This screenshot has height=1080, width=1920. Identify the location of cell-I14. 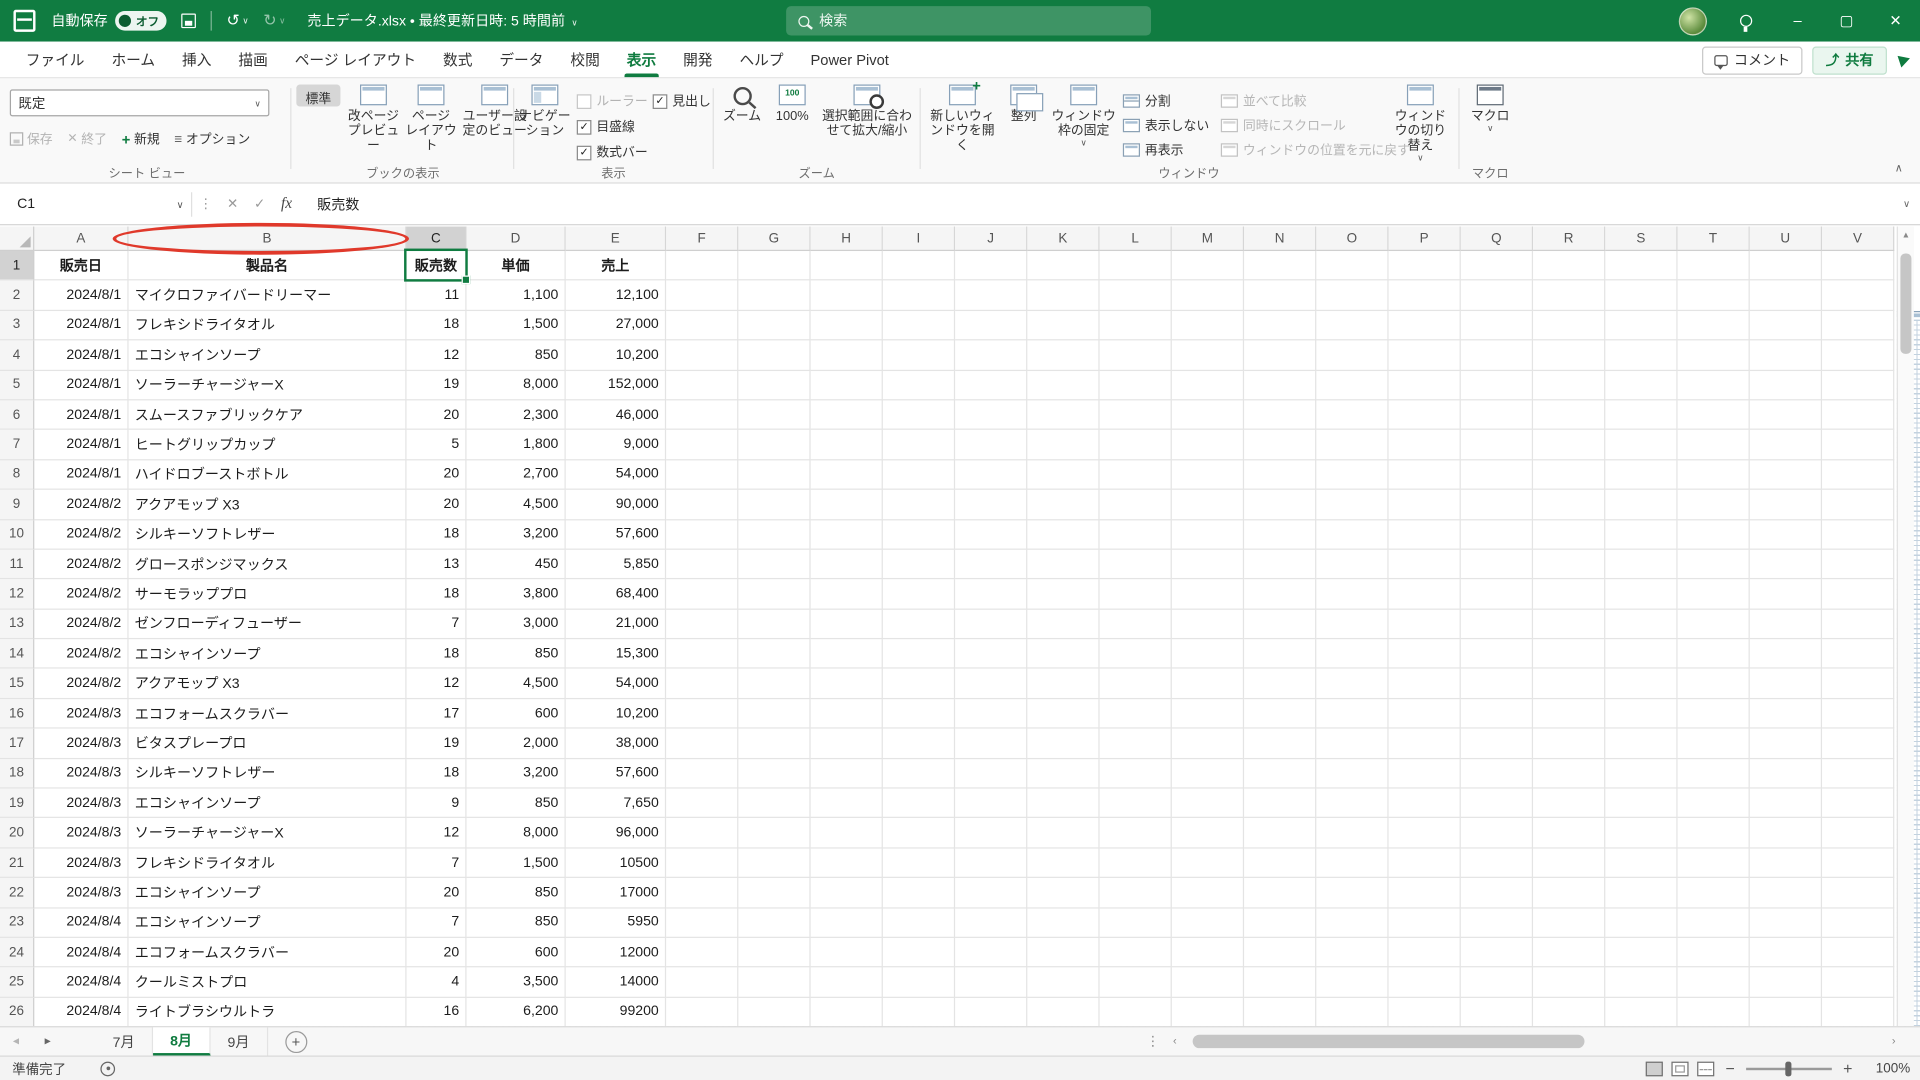
(919, 654).